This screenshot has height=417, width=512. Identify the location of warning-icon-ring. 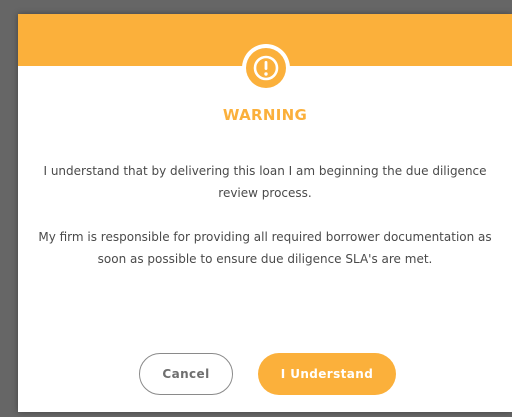
(266, 68).